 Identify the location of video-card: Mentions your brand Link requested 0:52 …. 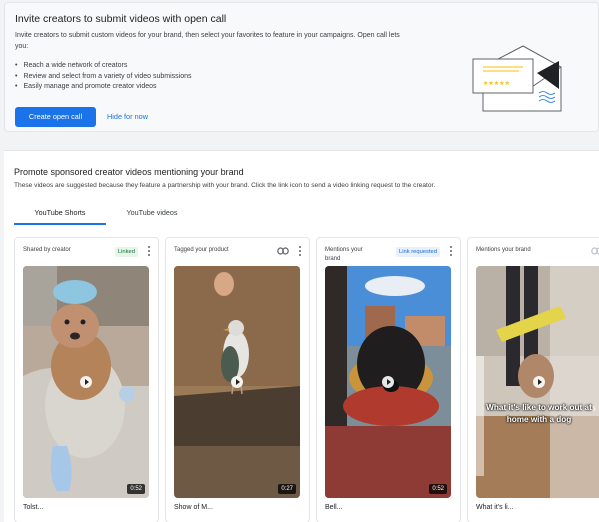
(388, 379).